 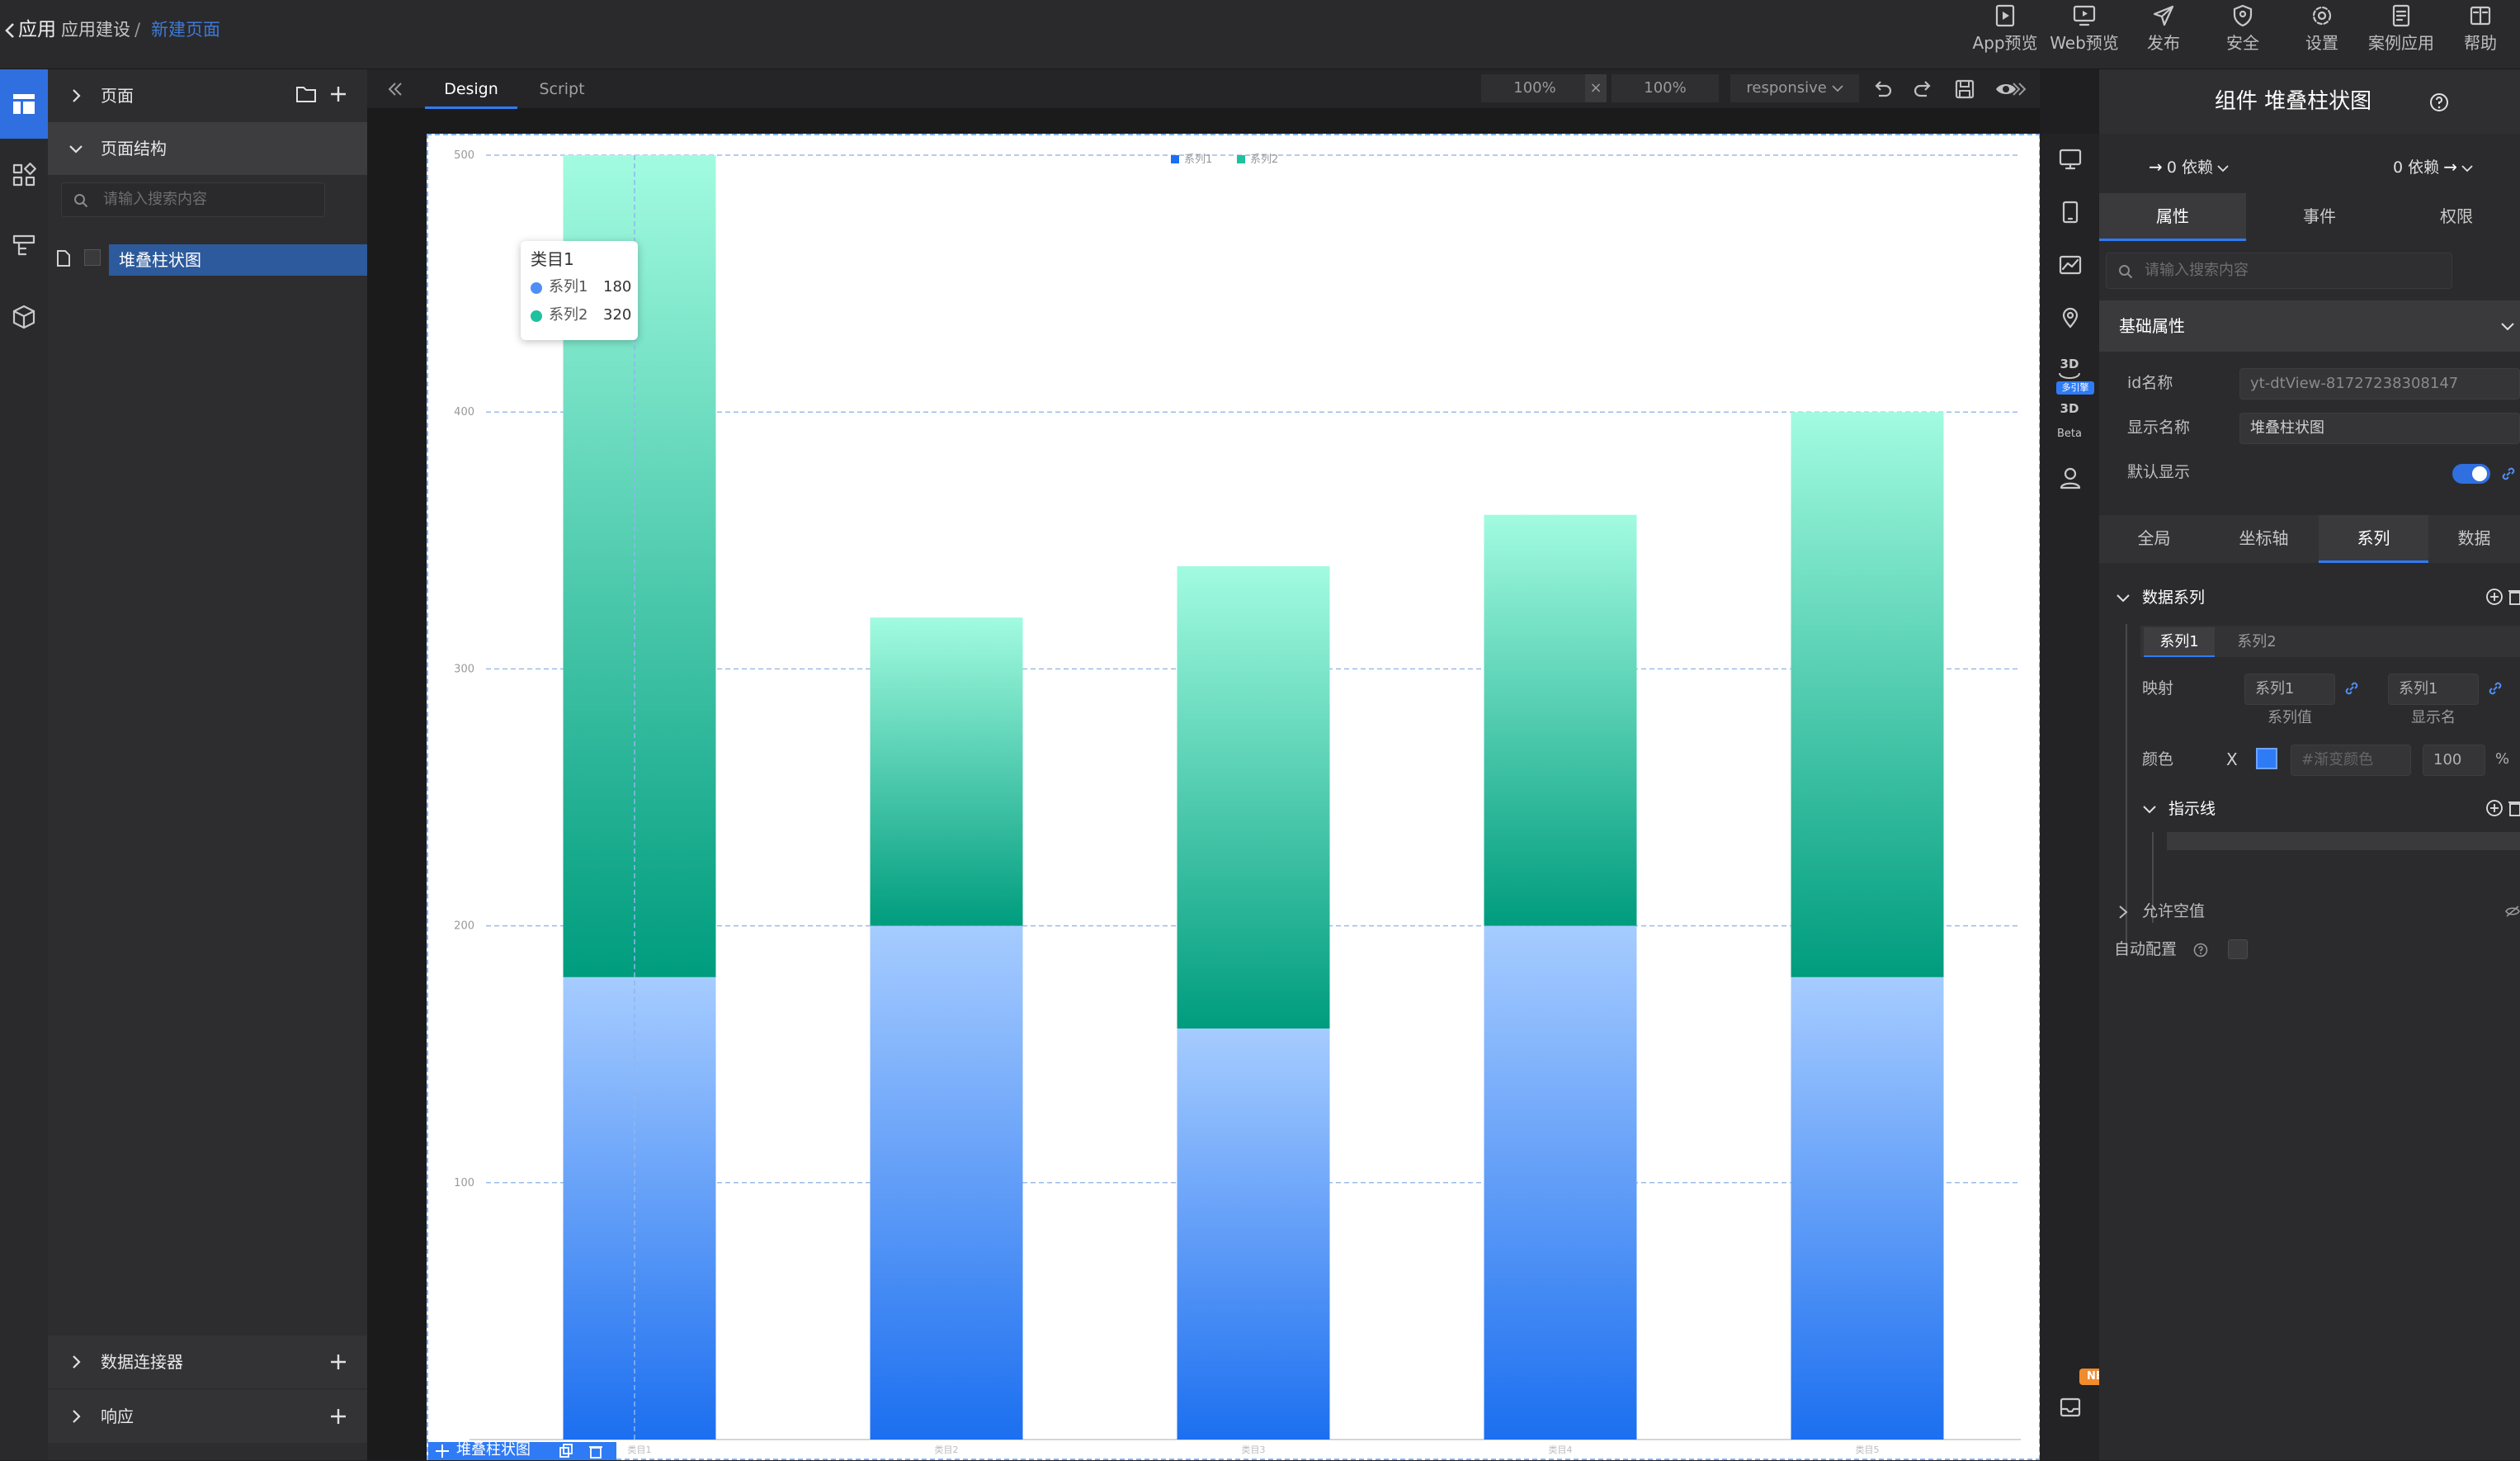 I want to click on publish-button: 发布, so click(x=2163, y=34).